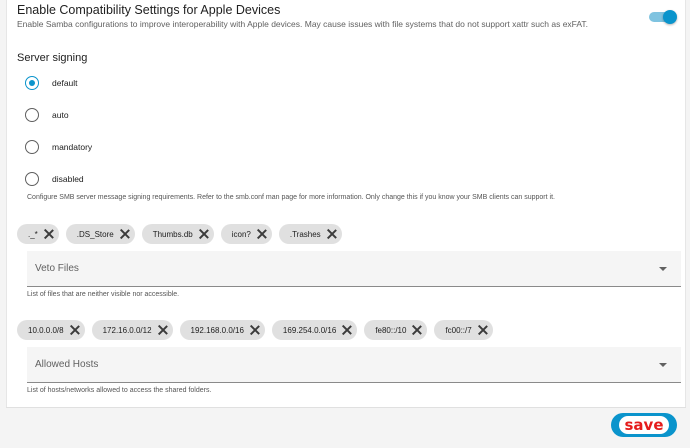 This screenshot has height=448, width=690. Describe the element at coordinates (309, 330) in the screenshot. I see `chip-label: 169.254.0.0/16` at that location.